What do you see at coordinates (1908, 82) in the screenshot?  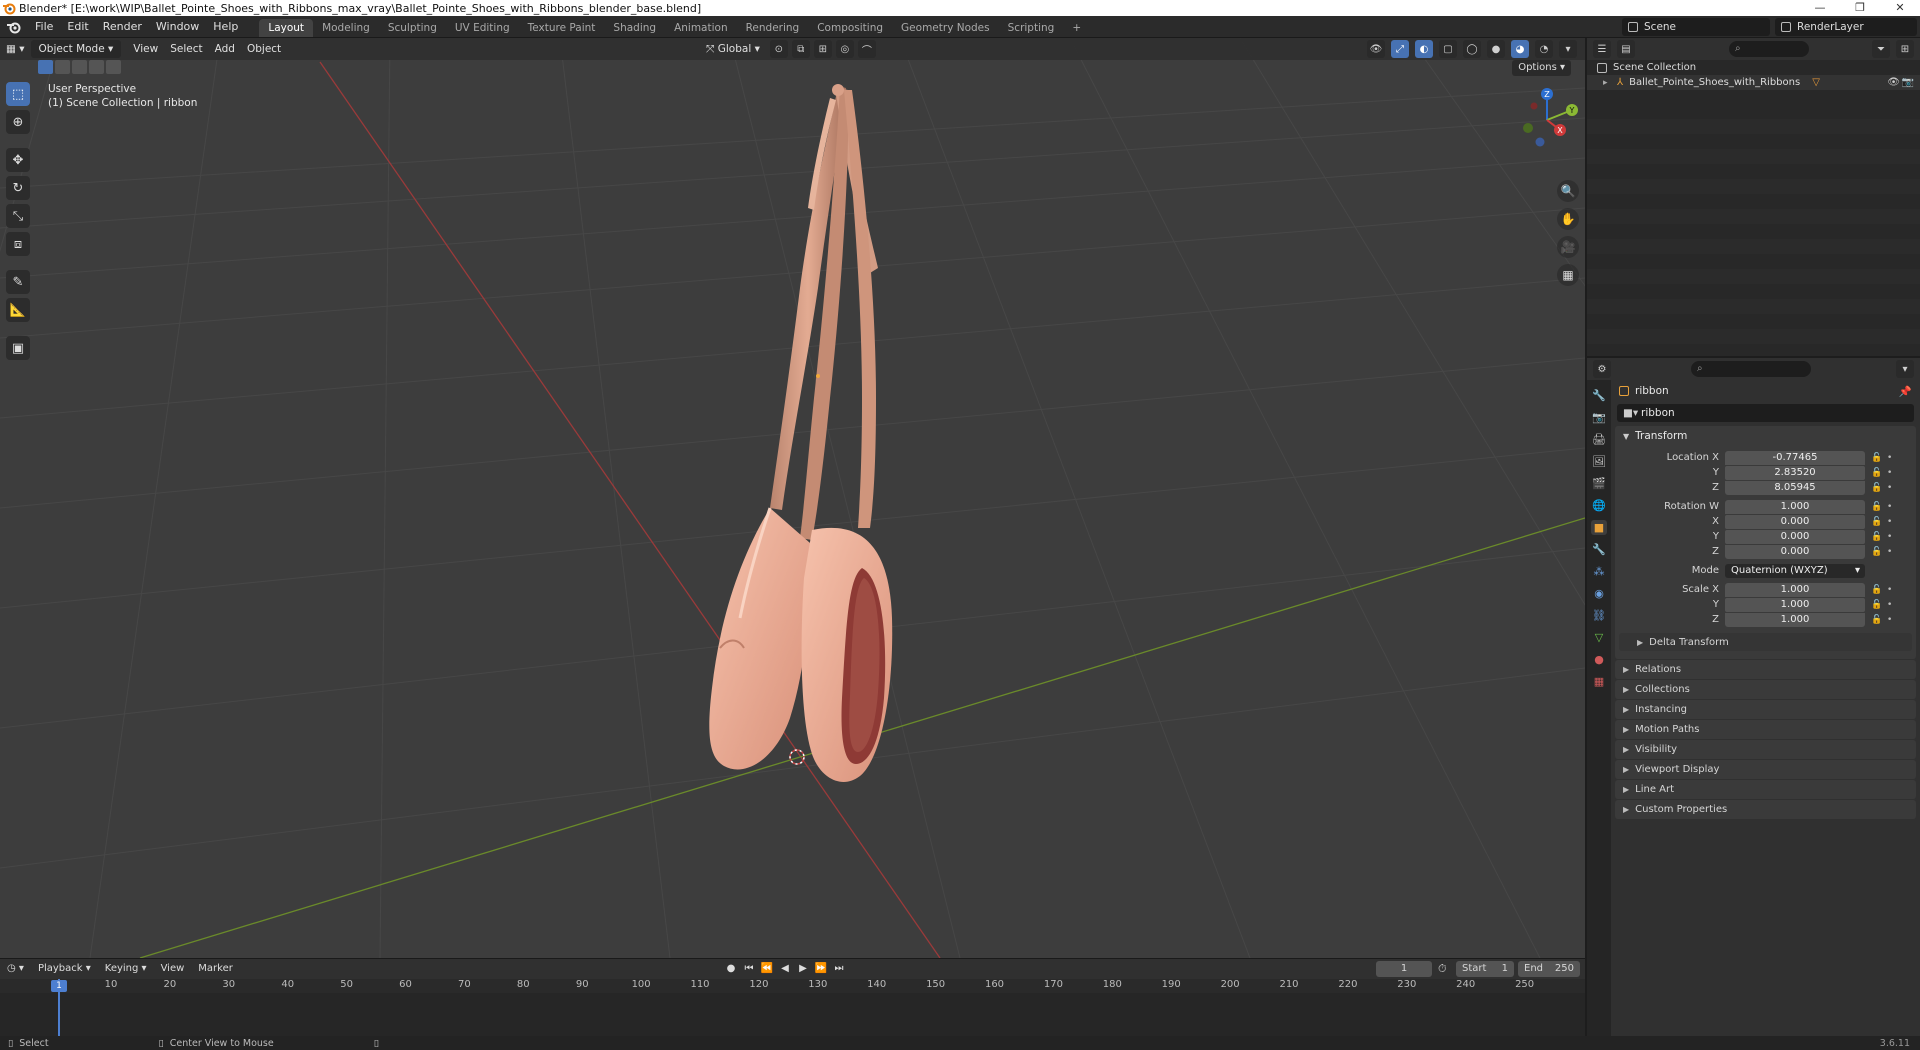 I see `render-camera-icon: 📷` at bounding box center [1908, 82].